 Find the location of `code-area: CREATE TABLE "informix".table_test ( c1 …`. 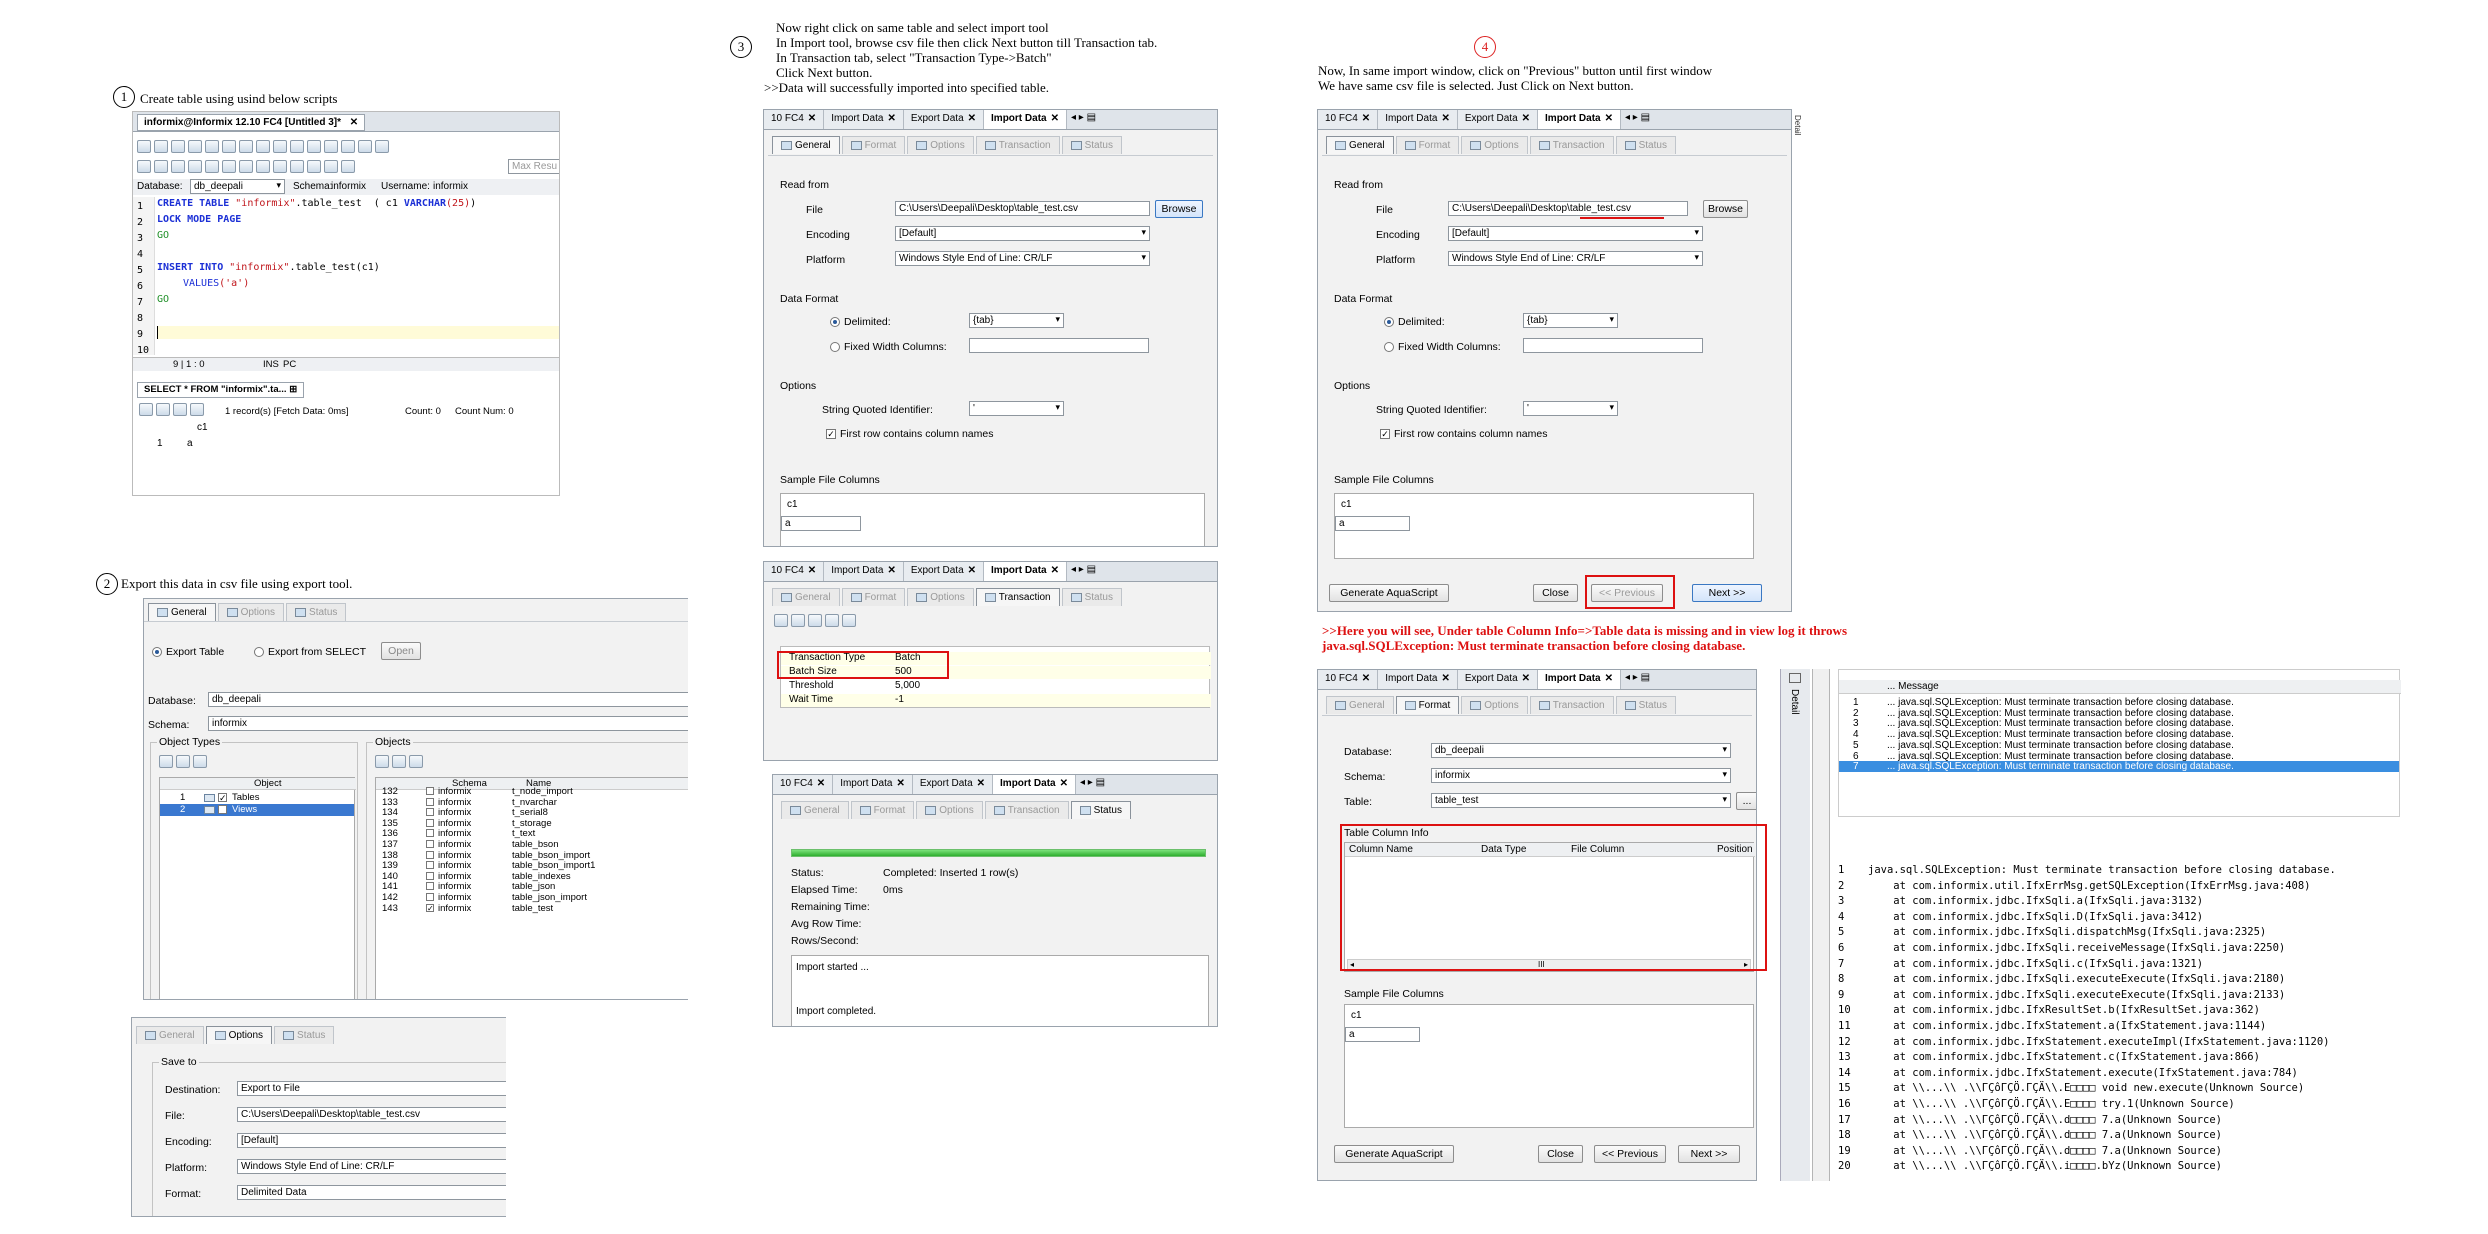

code-area: CREATE TABLE "informix".table_test ( c1 … is located at coordinates (358, 277).